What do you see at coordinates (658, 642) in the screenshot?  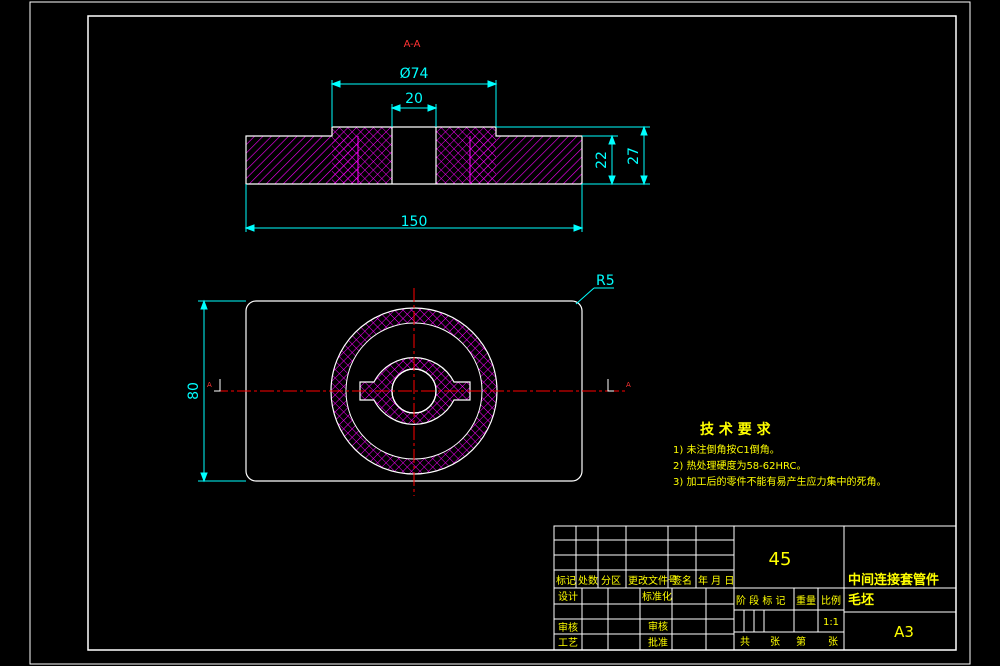 I see `lbl-approve: 批准` at bounding box center [658, 642].